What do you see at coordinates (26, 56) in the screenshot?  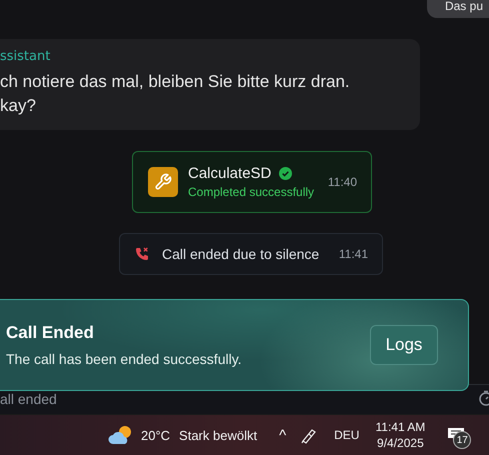 I see `sender-label: ssistant` at bounding box center [26, 56].